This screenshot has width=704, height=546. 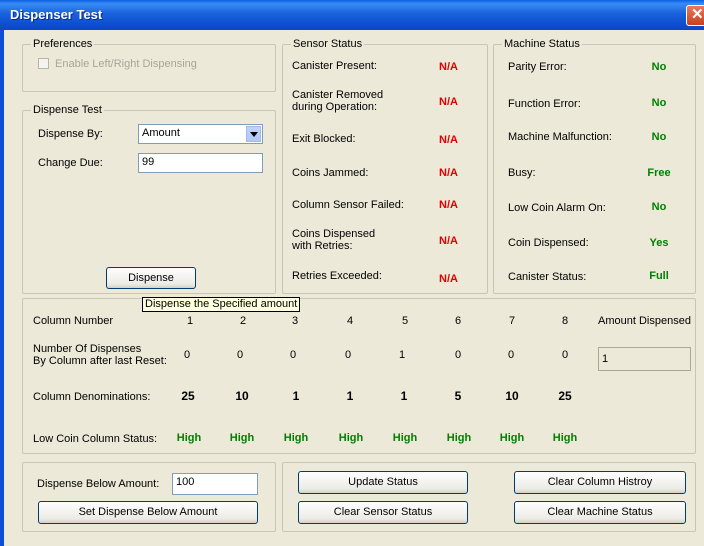 What do you see at coordinates (293, 355) in the screenshot?
I see `dispenses-col-3: 0` at bounding box center [293, 355].